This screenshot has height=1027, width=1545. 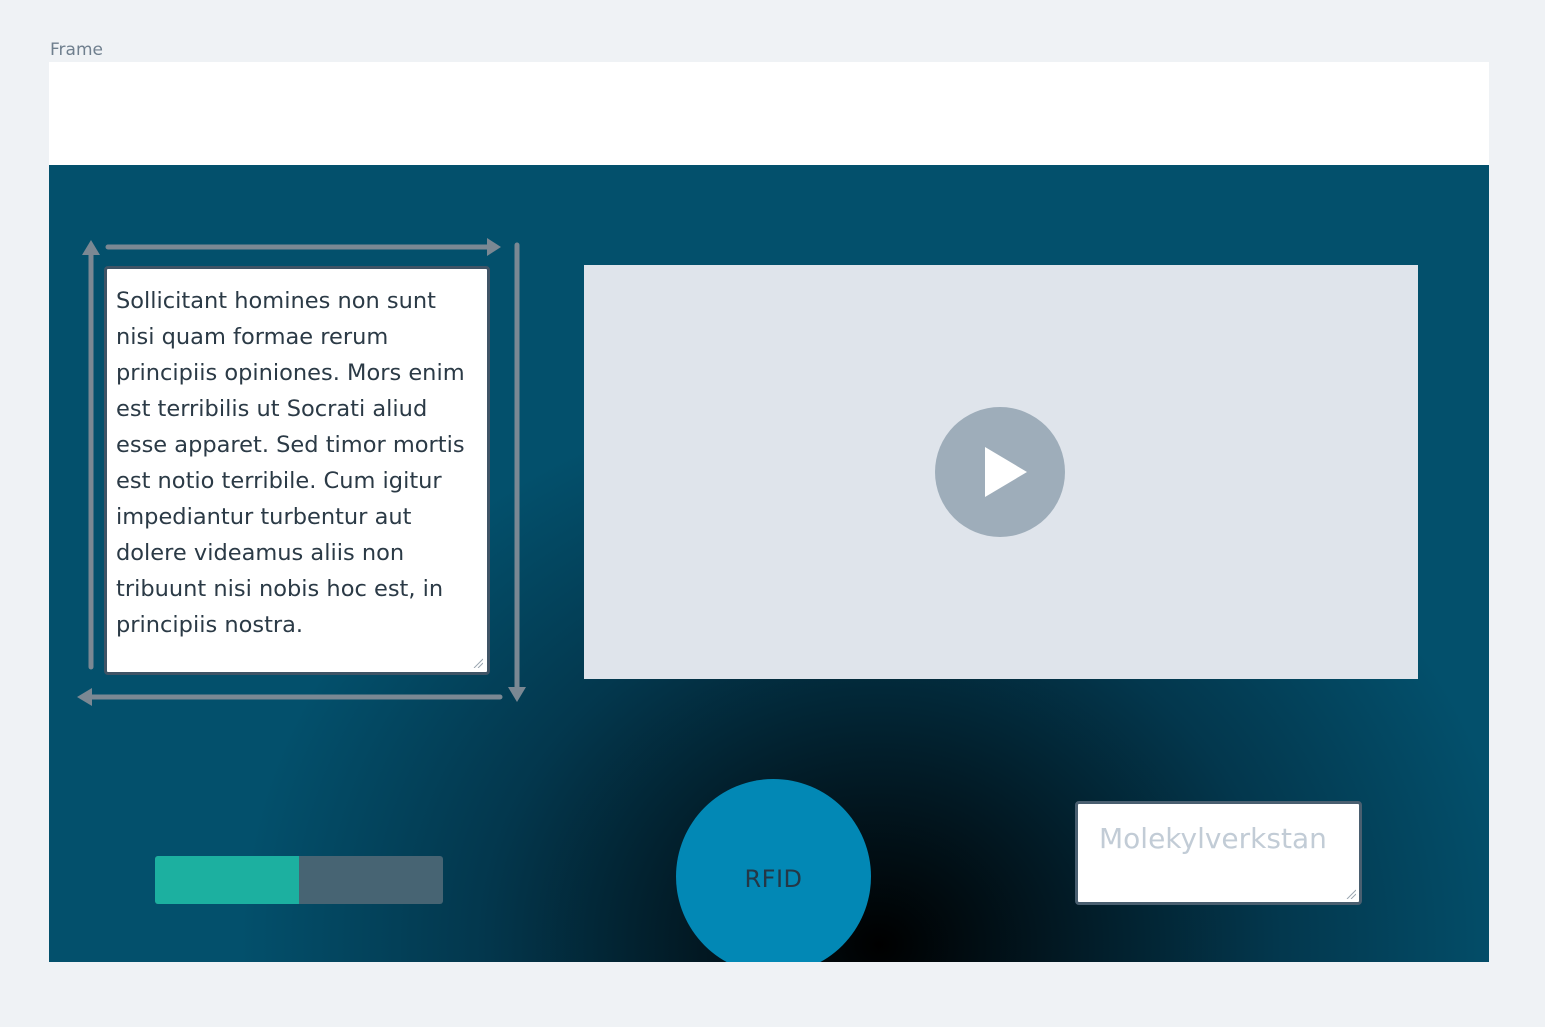 What do you see at coordinates (227, 880) in the screenshot?
I see `progress-fill` at bounding box center [227, 880].